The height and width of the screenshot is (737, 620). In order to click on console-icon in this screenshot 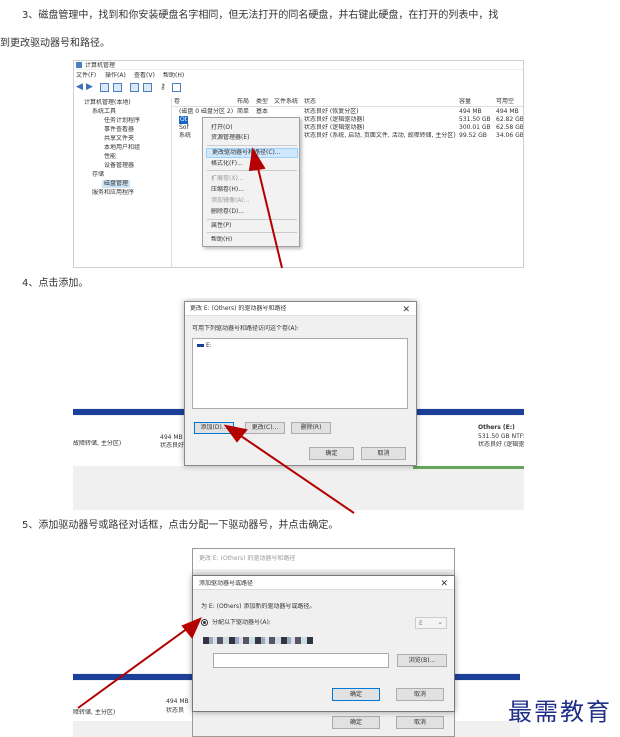, I will do `click(117, 87)`.